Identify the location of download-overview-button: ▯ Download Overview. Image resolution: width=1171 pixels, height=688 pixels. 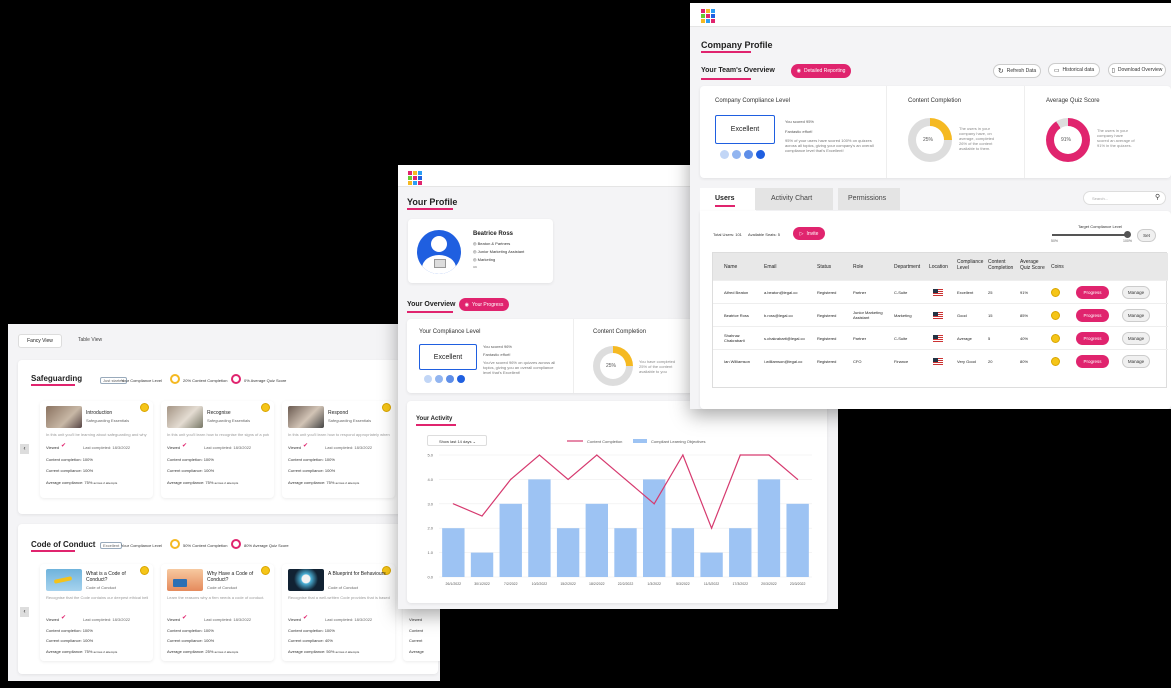
(1137, 70).